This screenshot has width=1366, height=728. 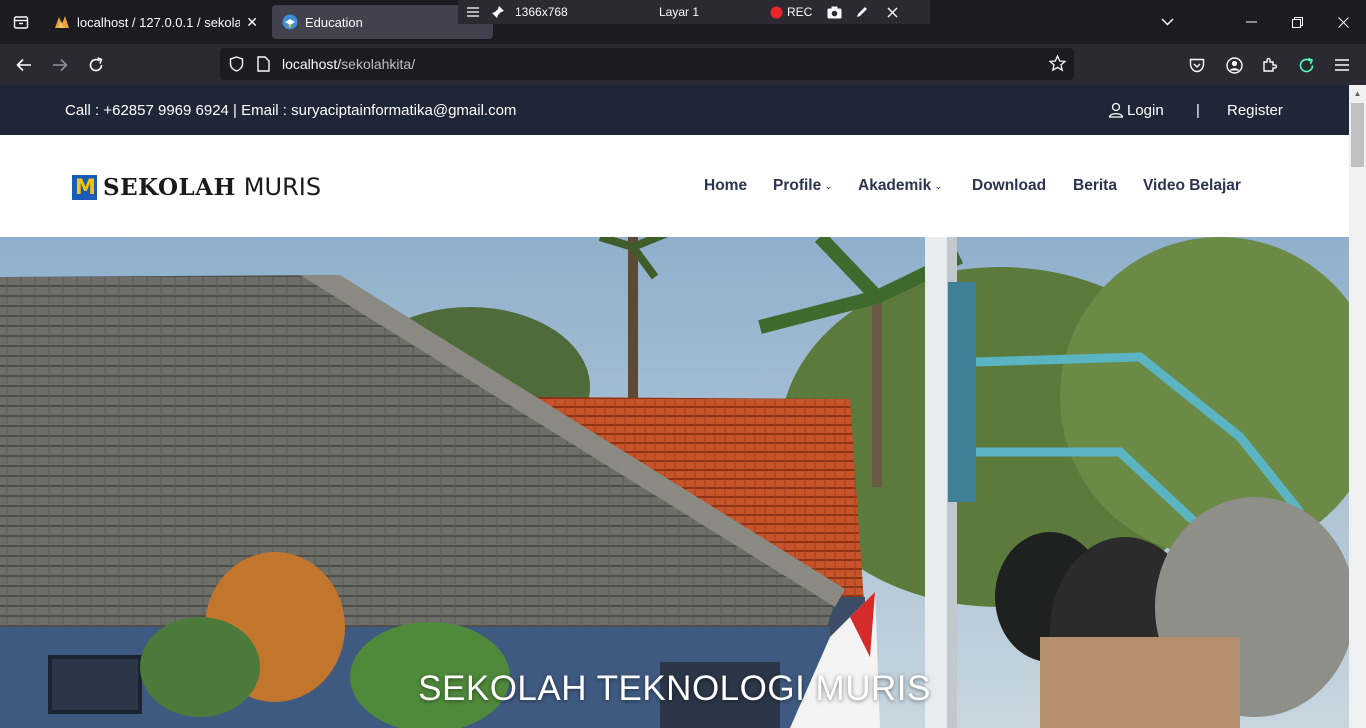 I want to click on nav-berita: Berita, so click(x=1095, y=186).